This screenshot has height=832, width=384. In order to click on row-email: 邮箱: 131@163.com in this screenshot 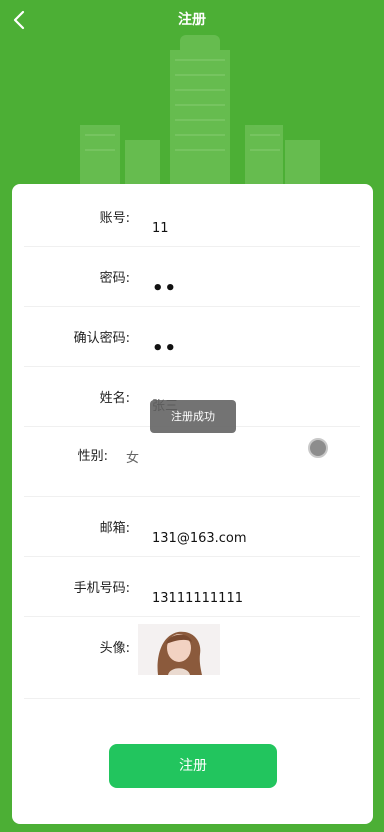, I will do `click(192, 526)`.